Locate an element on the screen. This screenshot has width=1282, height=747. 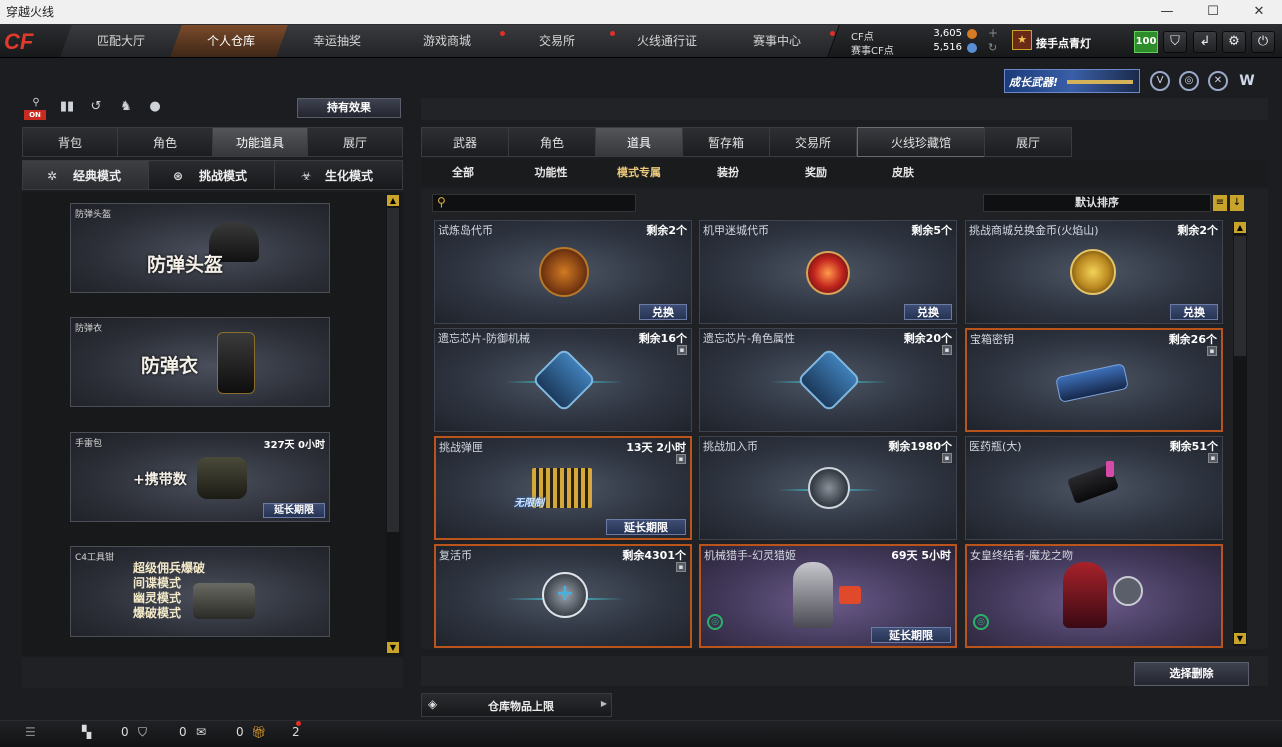
nav-tab-battle-pass: 火线通行证 is located at coordinates (668, 41).